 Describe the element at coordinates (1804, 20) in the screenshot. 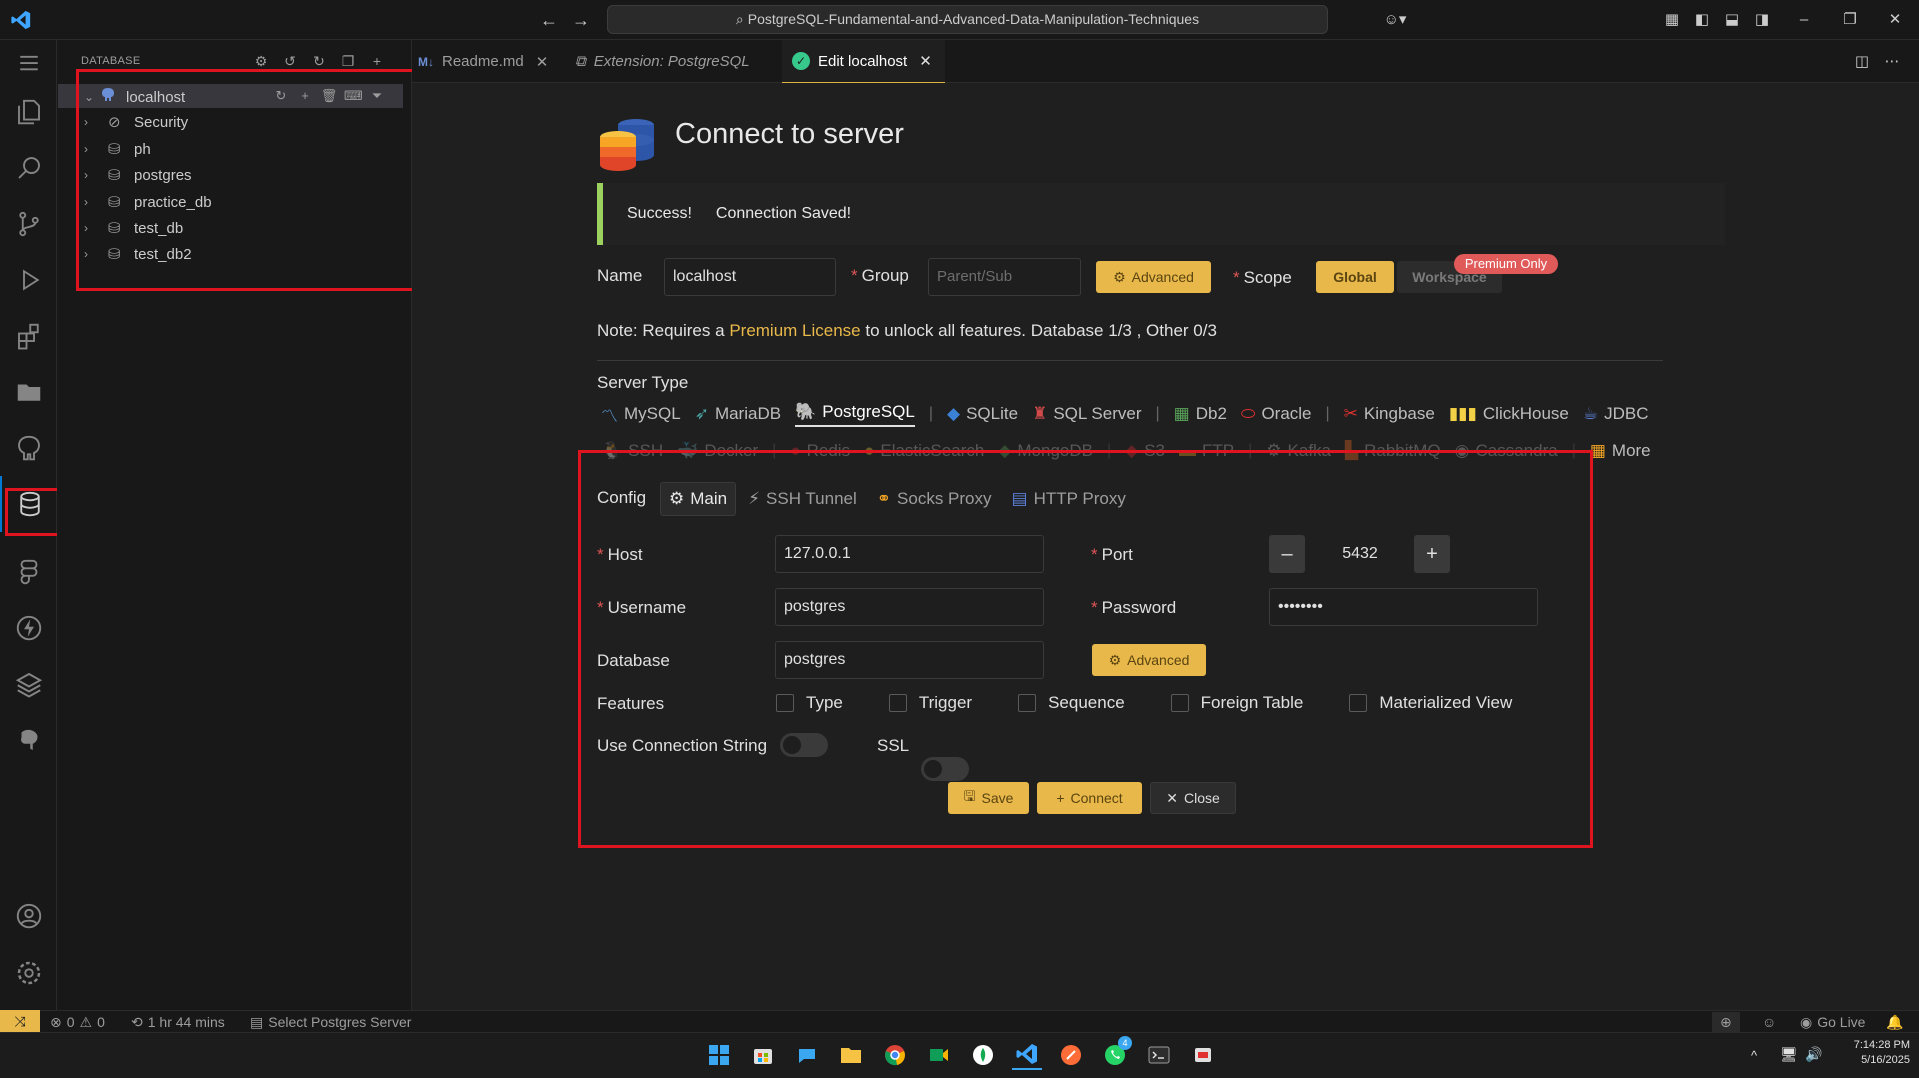

I see `minimize-icon: –` at that location.